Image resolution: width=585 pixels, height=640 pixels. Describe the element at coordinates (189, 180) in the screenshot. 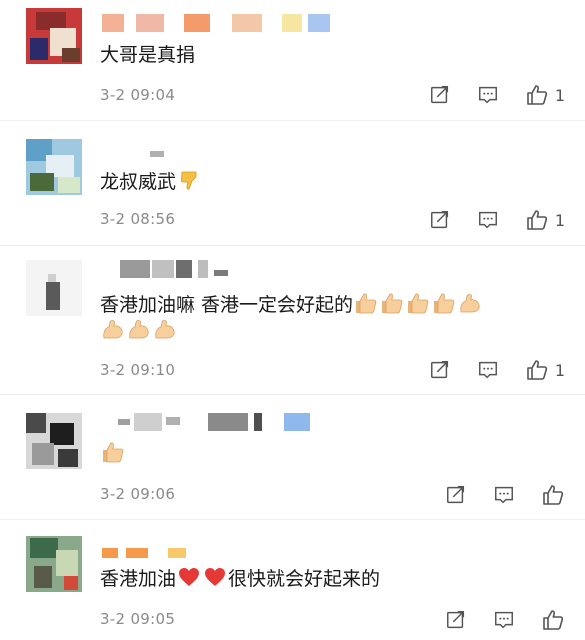

I see `pointing-down-emoji-icon` at that location.